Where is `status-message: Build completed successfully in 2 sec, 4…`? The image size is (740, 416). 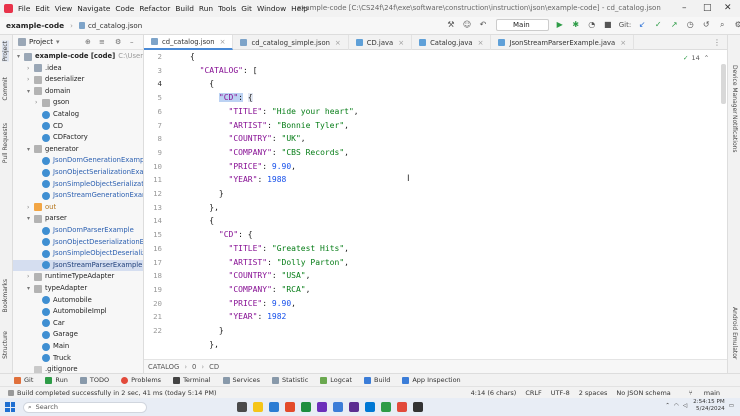
status-message: Build completed successfully in 2 sec, 4… is located at coordinates (117, 393).